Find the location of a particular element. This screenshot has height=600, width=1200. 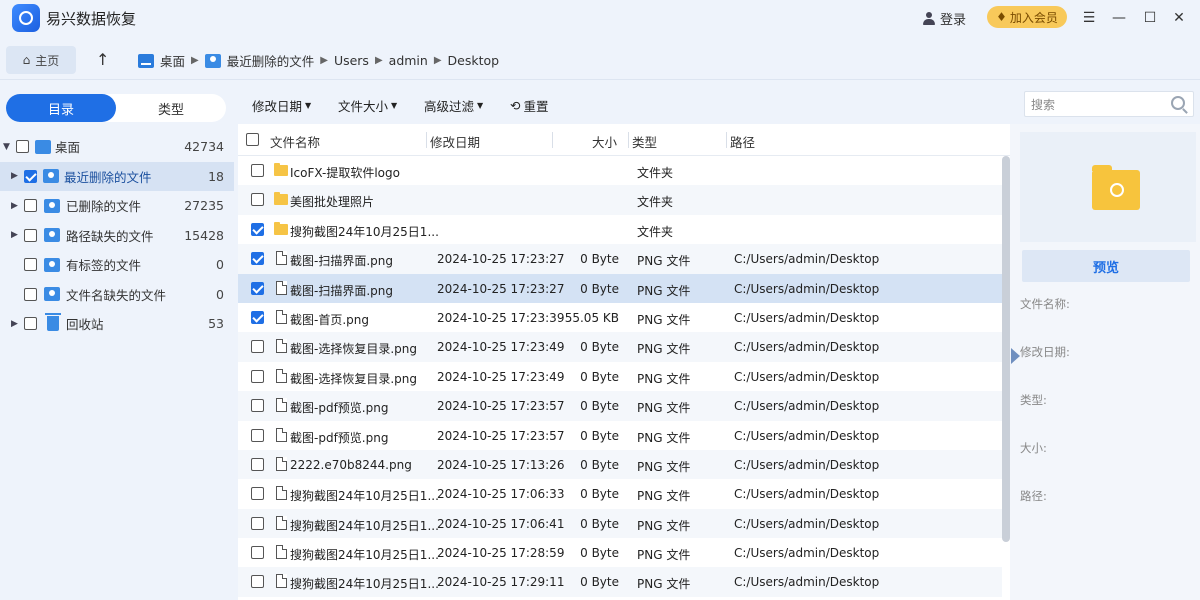

tree-item-tagged: 有标签的文件 0 is located at coordinates (117, 265).